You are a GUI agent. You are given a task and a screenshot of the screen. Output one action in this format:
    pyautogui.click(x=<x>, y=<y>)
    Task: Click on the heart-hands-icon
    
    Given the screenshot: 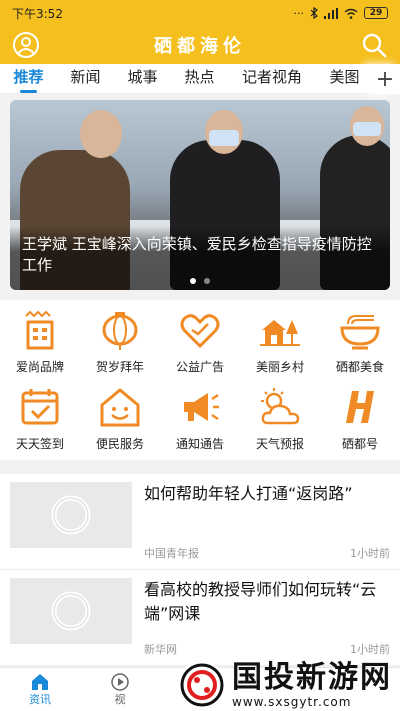 What is the action you would take?
    pyautogui.click(x=200, y=330)
    